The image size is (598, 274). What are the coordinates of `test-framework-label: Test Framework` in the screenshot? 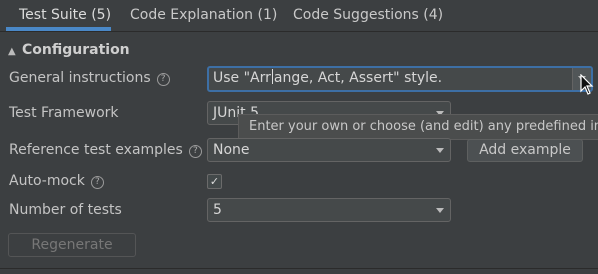 It's located at (64, 113).